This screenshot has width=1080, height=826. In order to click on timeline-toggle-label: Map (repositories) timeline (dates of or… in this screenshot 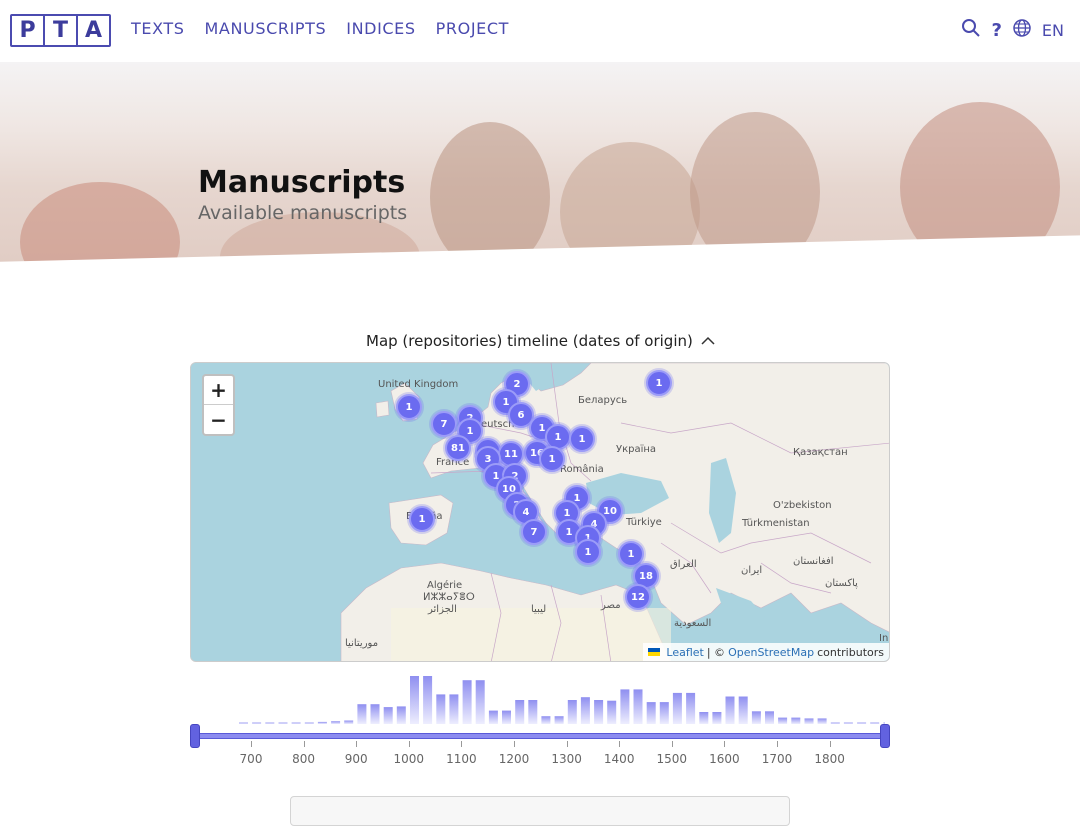, I will do `click(529, 341)`.